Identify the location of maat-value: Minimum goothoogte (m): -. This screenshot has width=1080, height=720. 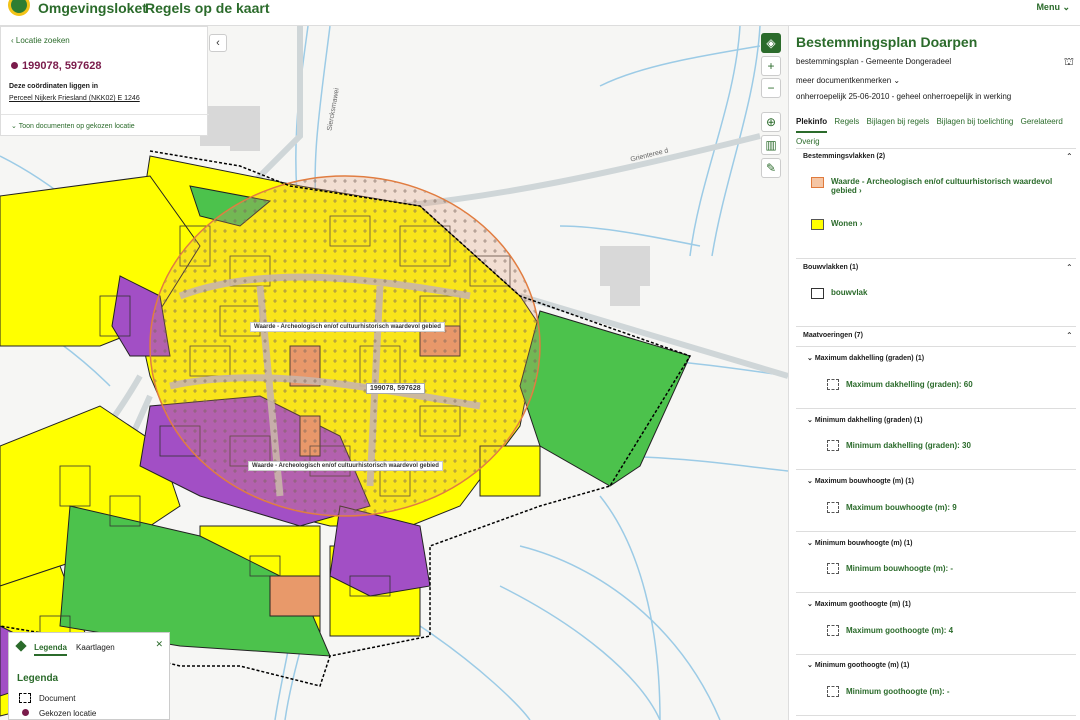
(898, 691).